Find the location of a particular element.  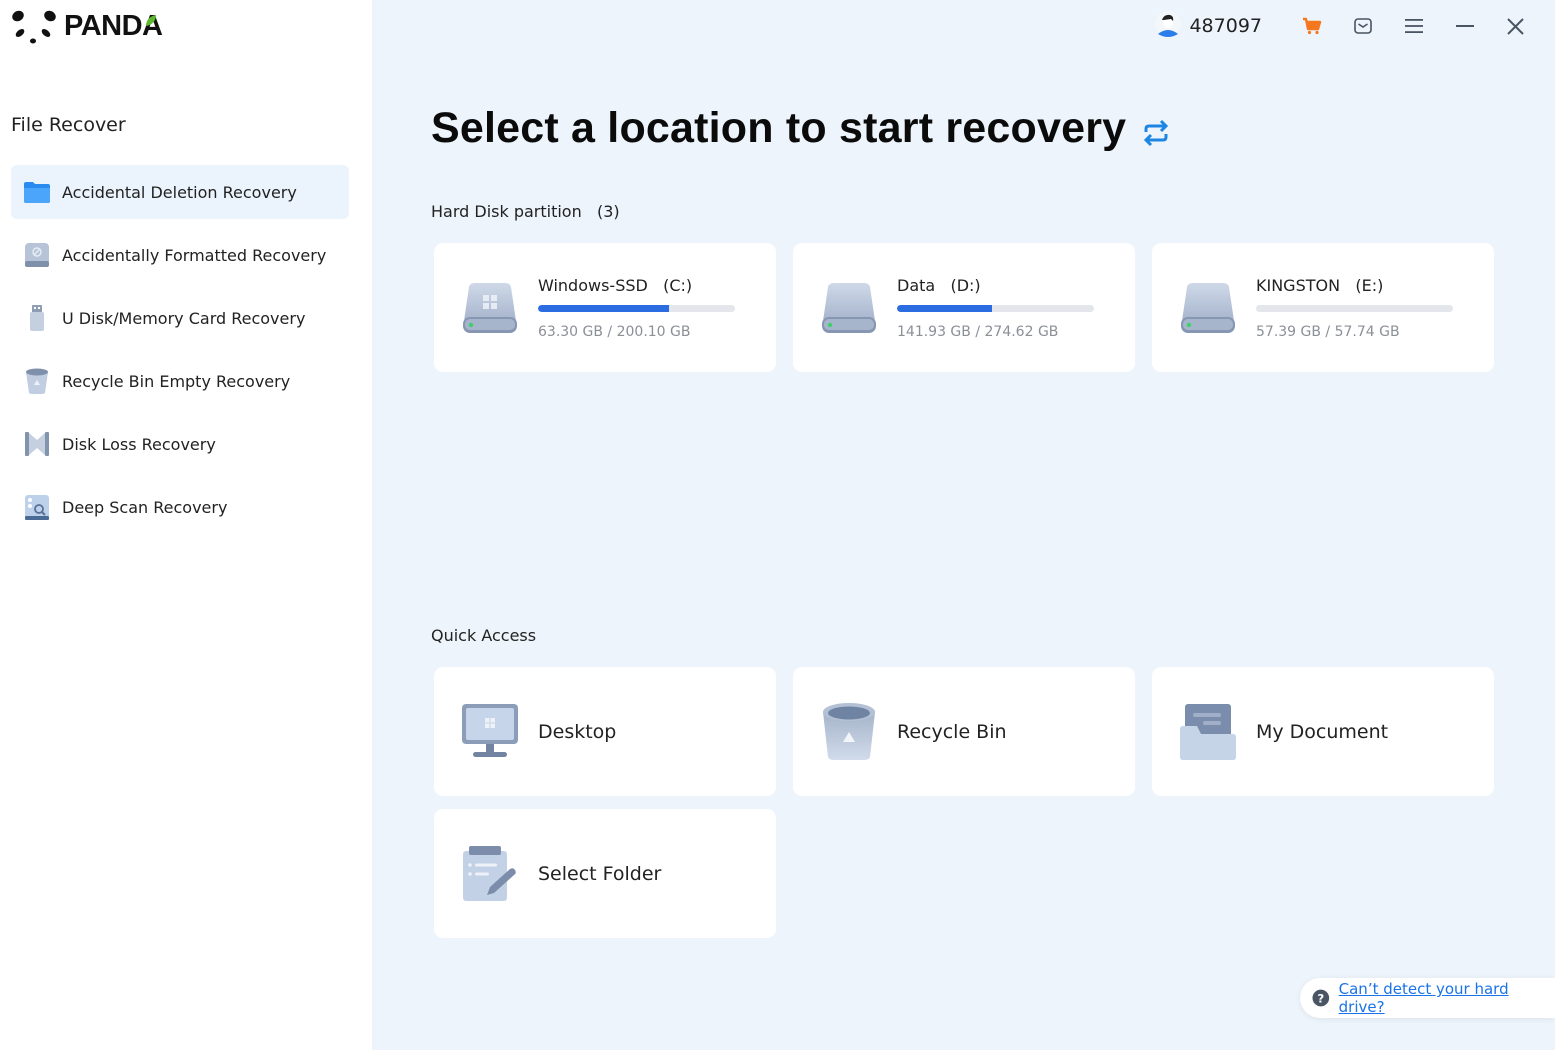

quick-access-select-folder: Select Folder is located at coordinates (605, 873).